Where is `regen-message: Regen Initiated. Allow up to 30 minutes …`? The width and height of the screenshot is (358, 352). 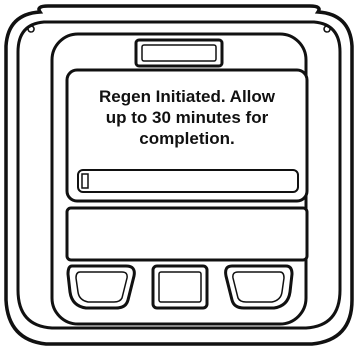 regen-message: Regen Initiated. Allow up to 30 minutes … is located at coordinates (187, 117).